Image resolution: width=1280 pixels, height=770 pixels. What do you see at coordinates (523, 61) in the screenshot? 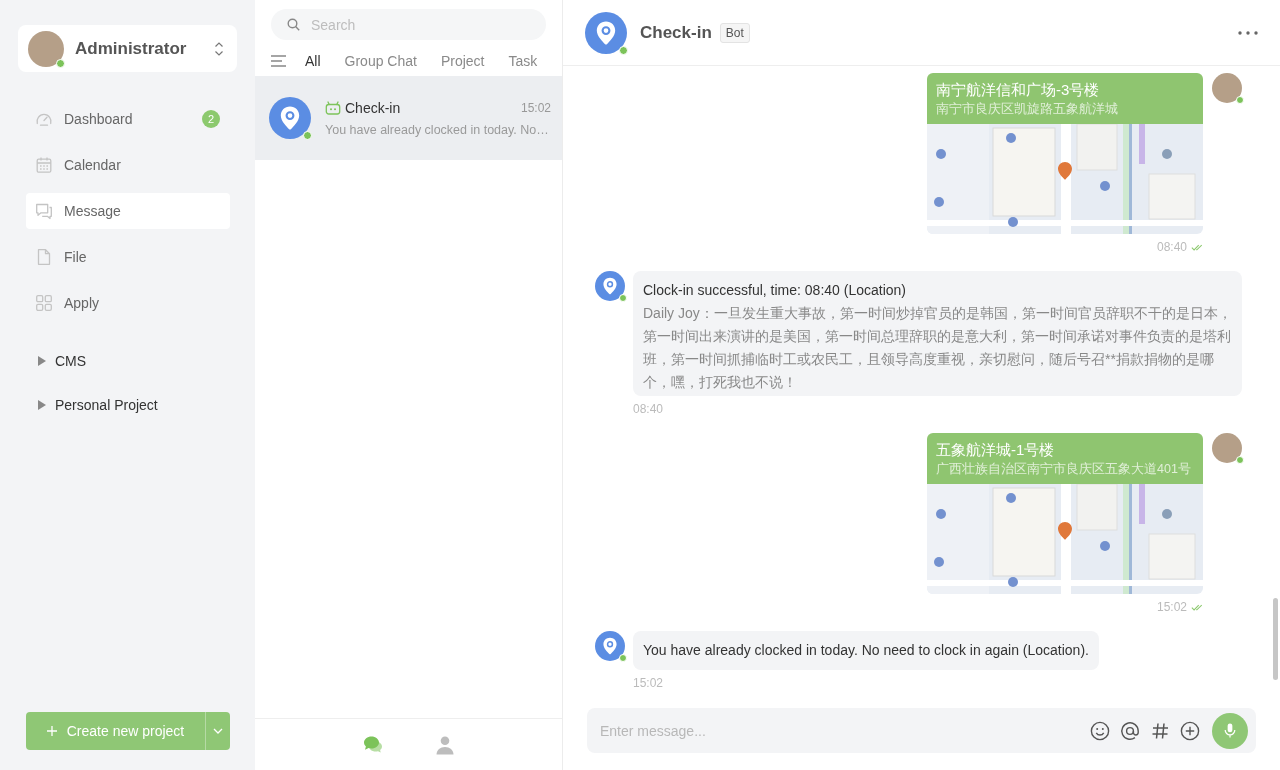
I see `filter-tab: Task` at bounding box center [523, 61].